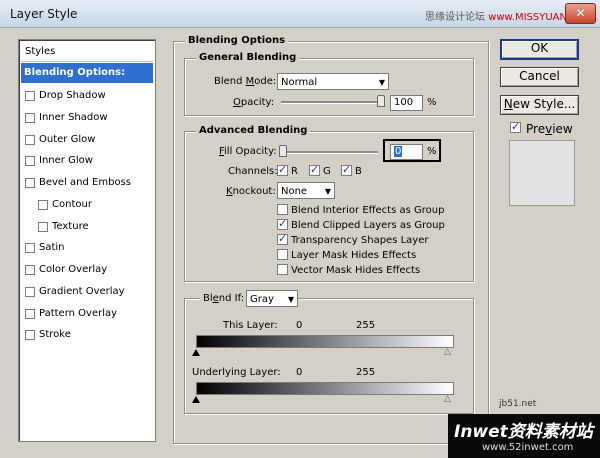 The height and width of the screenshot is (458, 600). Describe the element at coordinates (67, 139) in the screenshot. I see `style-item-label: Outer Glow` at that location.